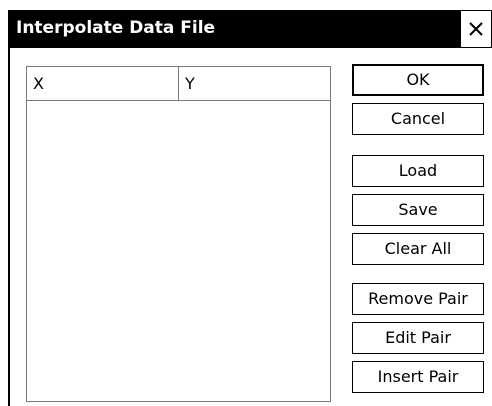  I want to click on clear-all-button: Clear All, so click(418, 249).